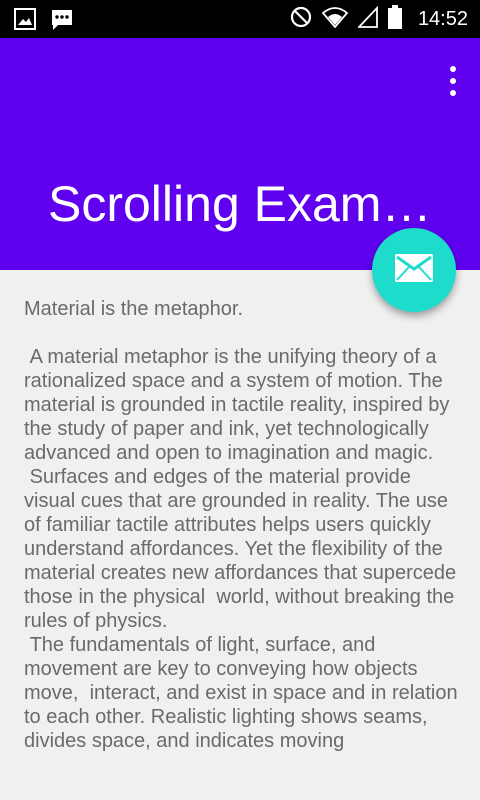 Image resolution: width=480 pixels, height=800 pixels. What do you see at coordinates (442, 18) in the screenshot?
I see `status-time: 14:52` at bounding box center [442, 18].